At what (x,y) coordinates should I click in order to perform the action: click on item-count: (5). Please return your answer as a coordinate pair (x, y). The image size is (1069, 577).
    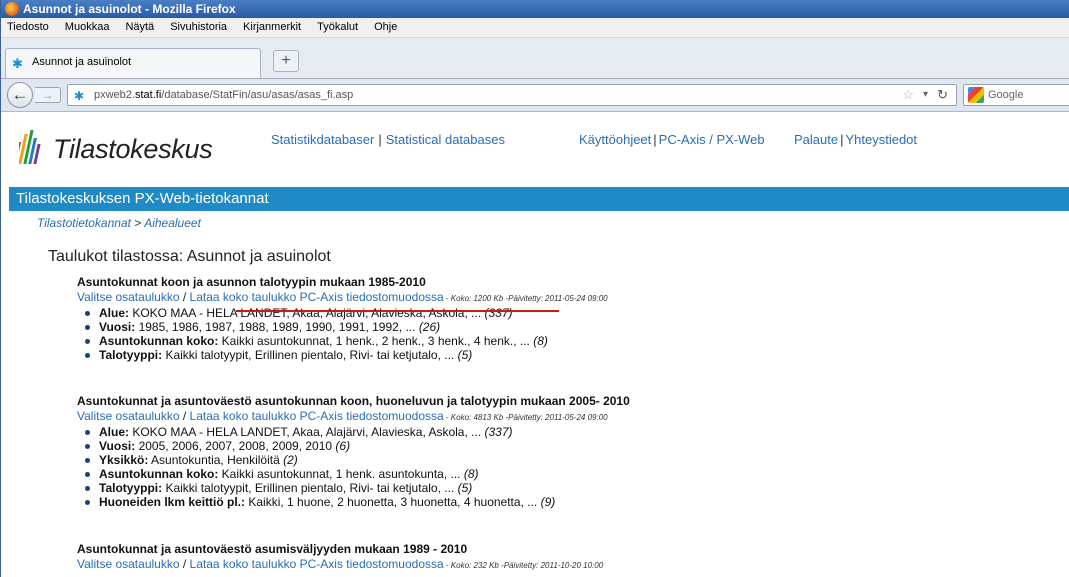
    Looking at the image, I should click on (465, 355).